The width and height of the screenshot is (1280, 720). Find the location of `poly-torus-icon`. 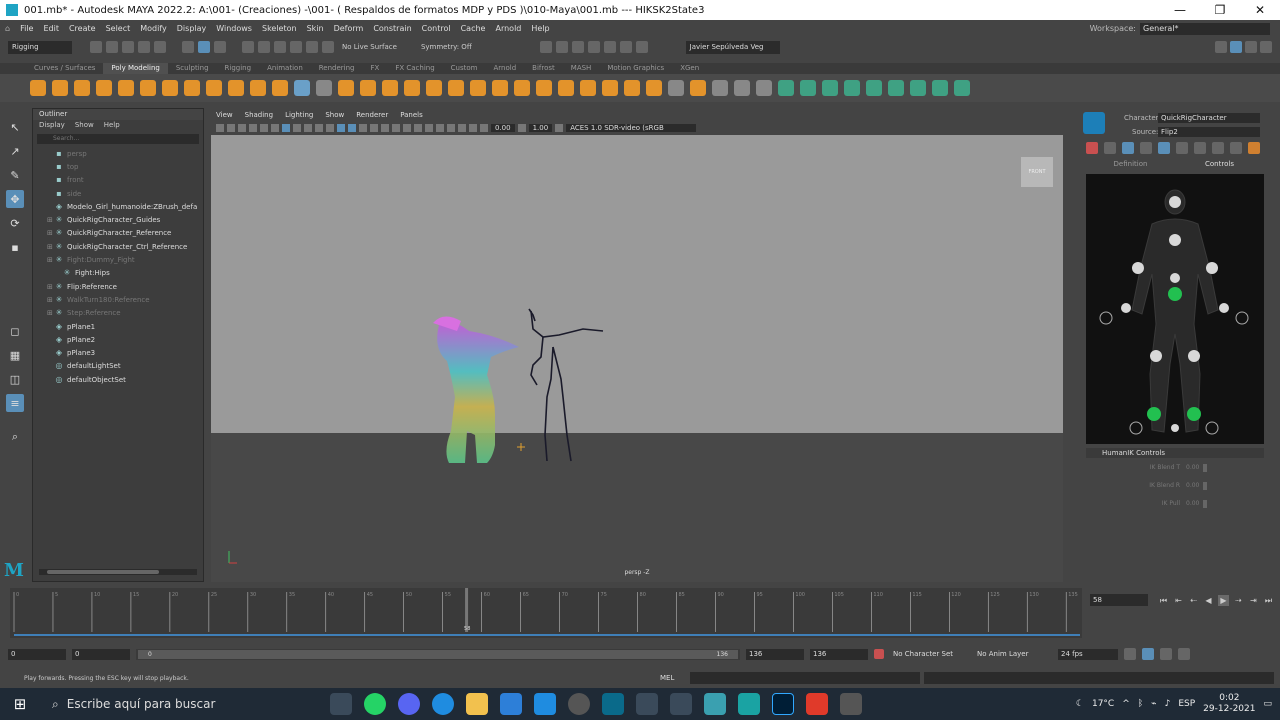

poly-torus-icon is located at coordinates (126, 88).